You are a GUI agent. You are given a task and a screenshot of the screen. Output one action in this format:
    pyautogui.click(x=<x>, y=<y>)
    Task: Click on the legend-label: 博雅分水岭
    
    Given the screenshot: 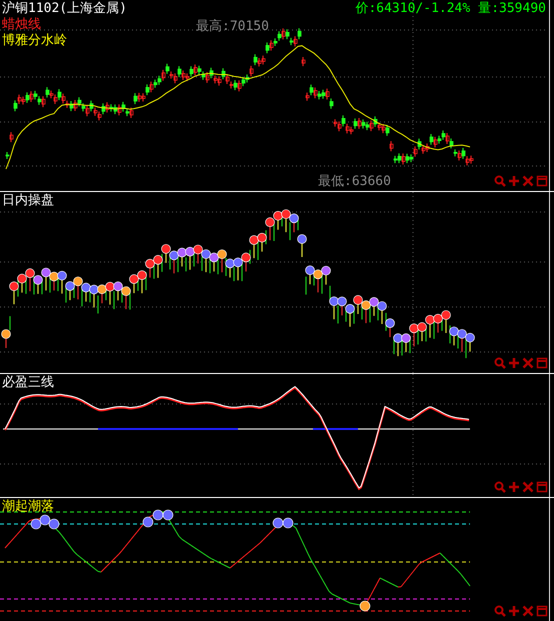 What is the action you would take?
    pyautogui.click(x=35, y=41)
    